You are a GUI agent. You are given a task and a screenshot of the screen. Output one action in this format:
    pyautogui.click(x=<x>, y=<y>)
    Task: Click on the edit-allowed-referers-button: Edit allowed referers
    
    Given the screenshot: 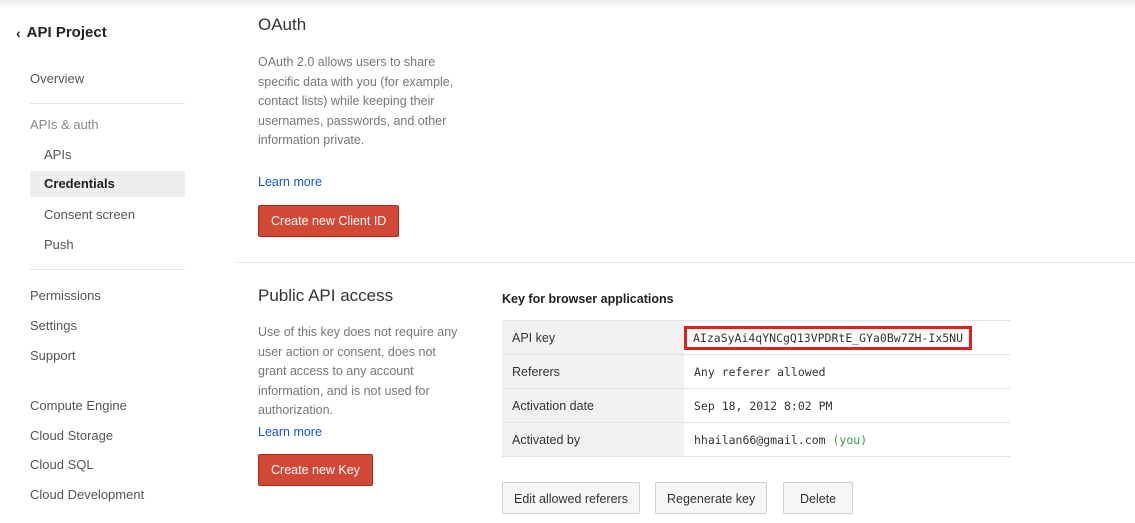 What is the action you would take?
    pyautogui.click(x=571, y=498)
    